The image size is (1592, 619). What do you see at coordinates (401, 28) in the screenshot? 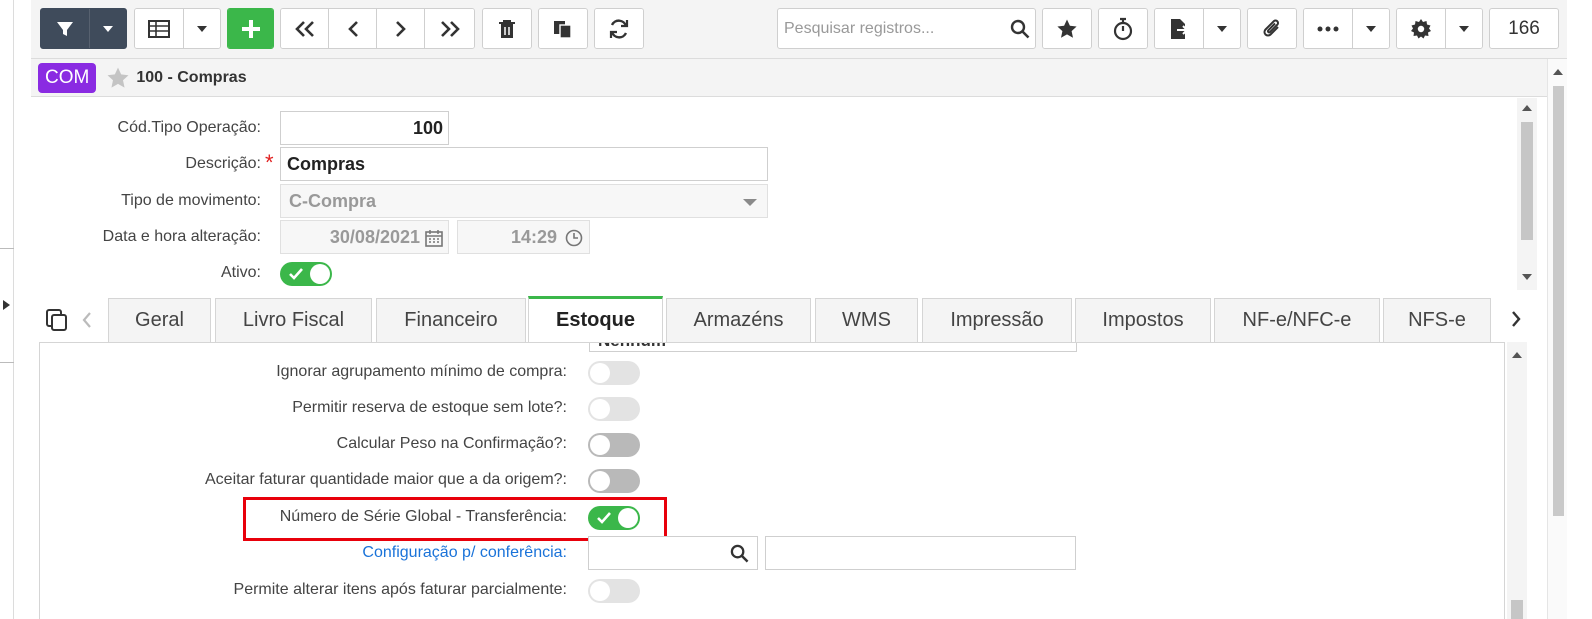
I see `next-record-button` at bounding box center [401, 28].